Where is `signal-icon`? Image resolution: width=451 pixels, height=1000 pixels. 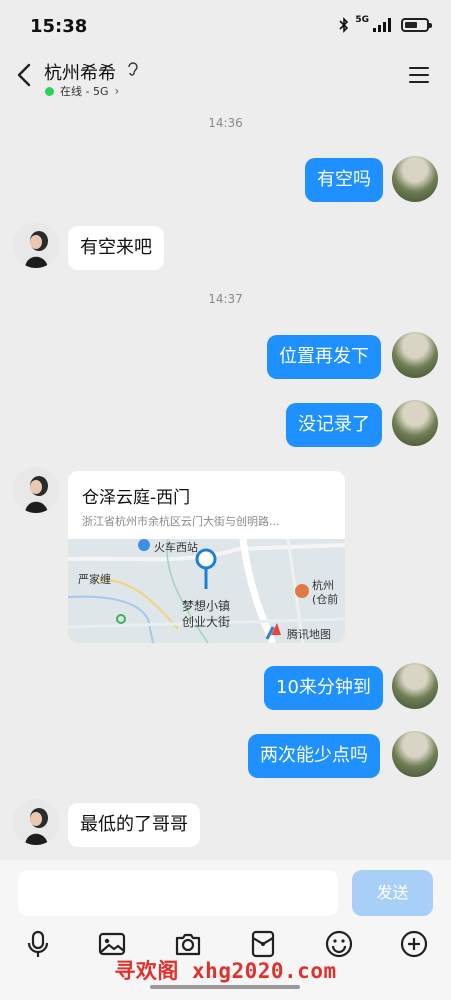
signal-icon is located at coordinates (382, 25).